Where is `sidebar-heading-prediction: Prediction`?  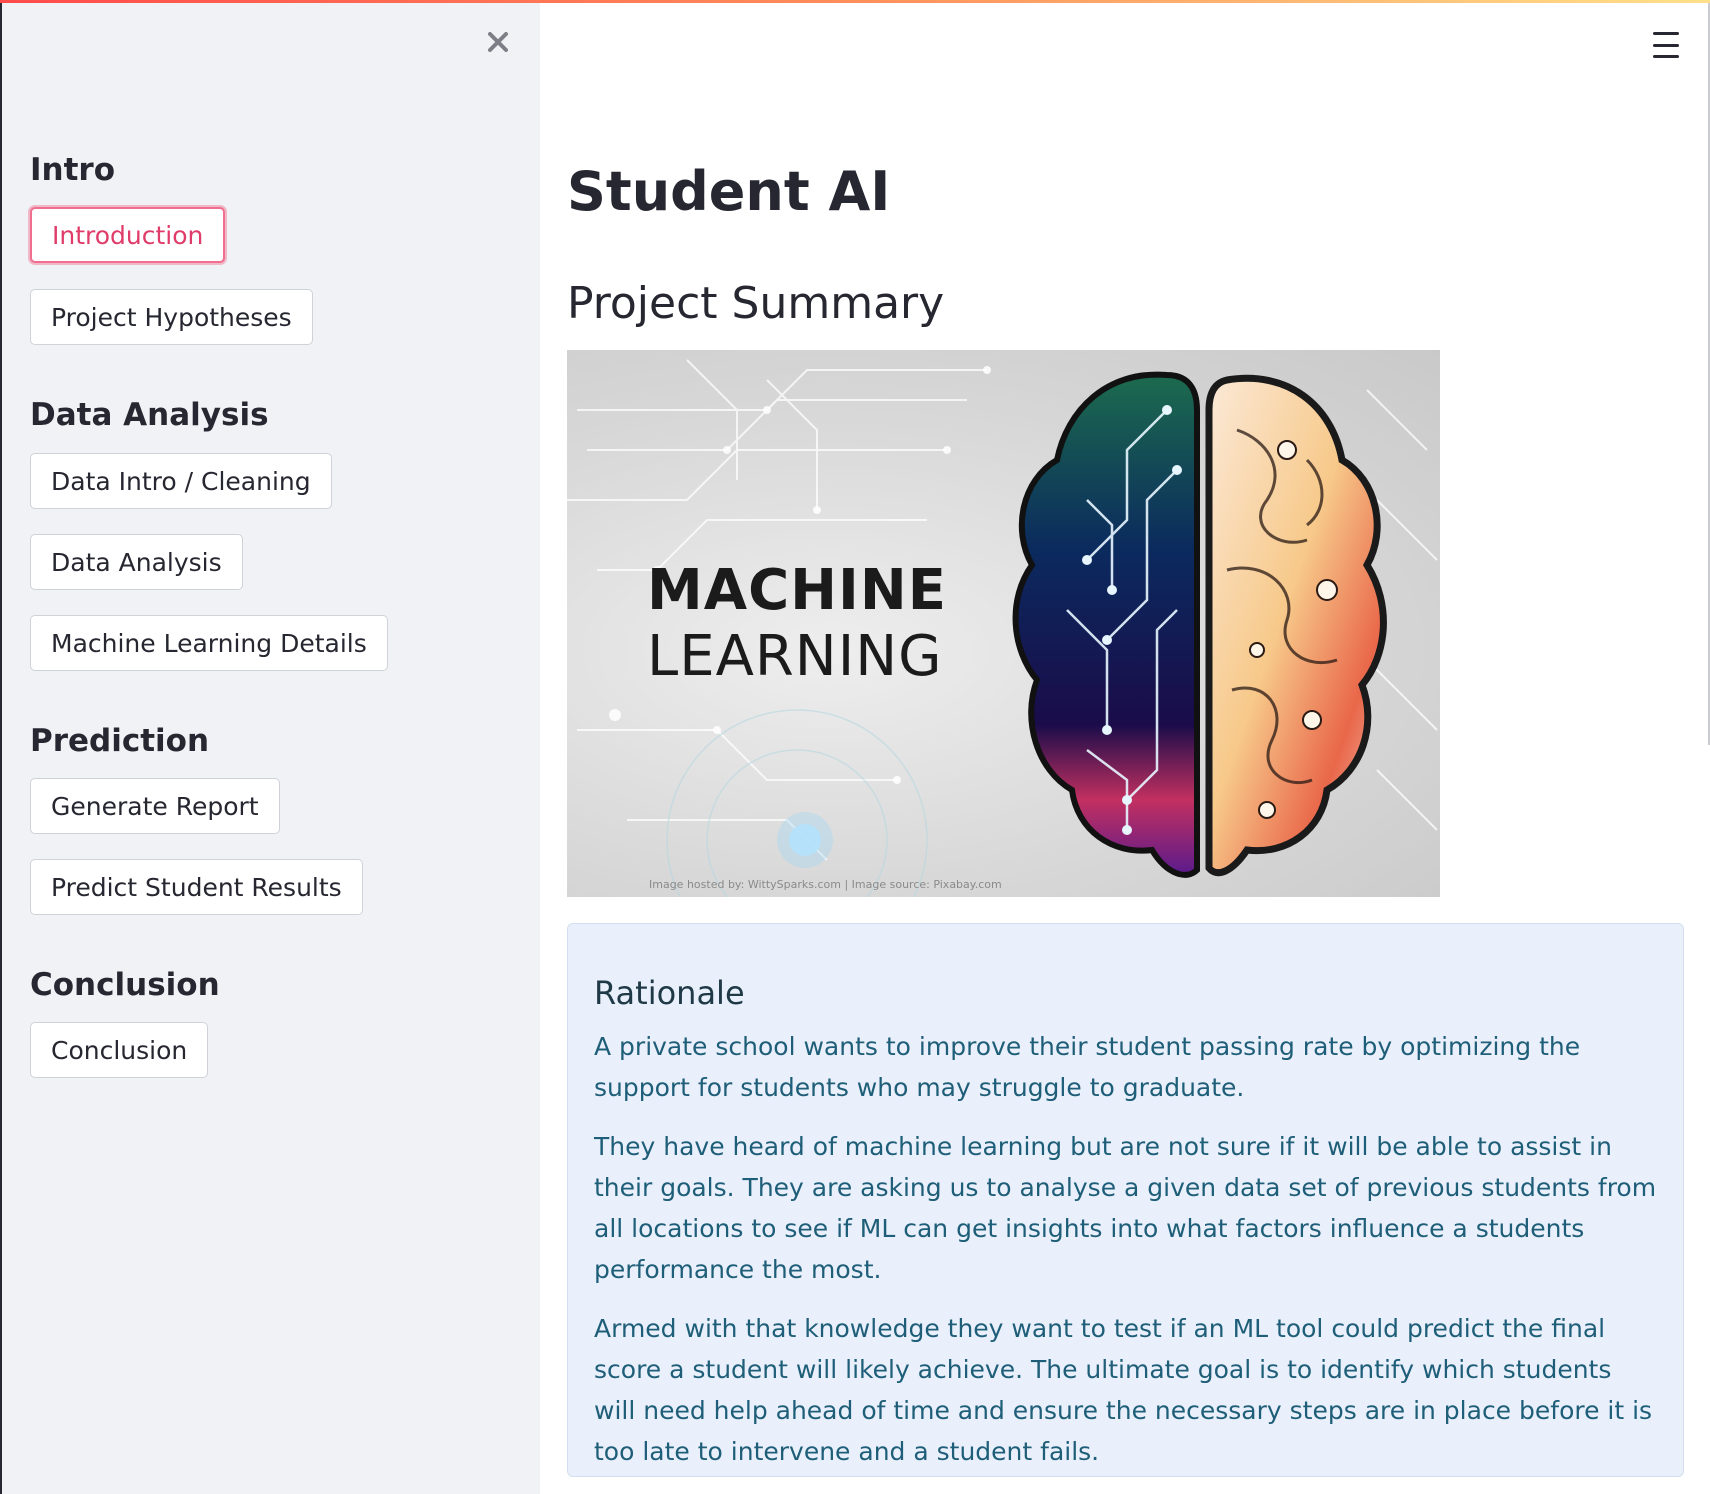
sidebar-heading-prediction: Prediction is located at coordinates (120, 741).